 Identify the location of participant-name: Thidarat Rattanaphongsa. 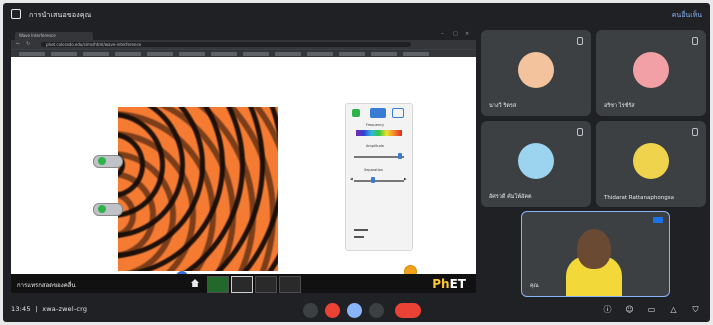
(639, 198).